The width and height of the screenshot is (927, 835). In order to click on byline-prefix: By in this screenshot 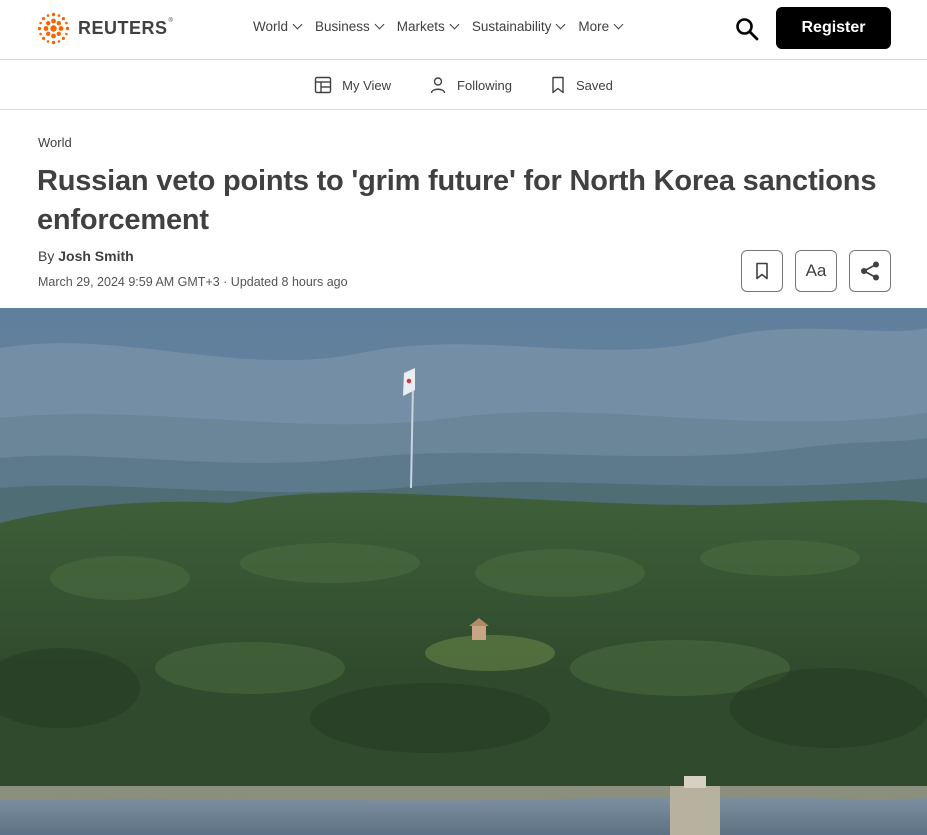, I will do `click(46, 256)`.